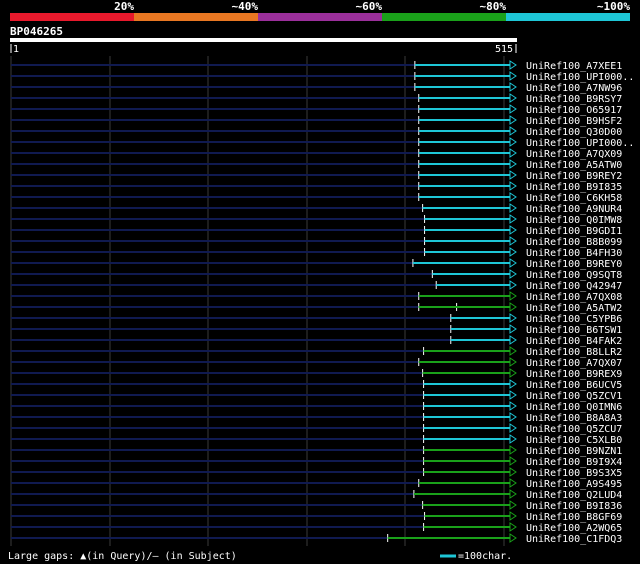  What do you see at coordinates (122, 556) in the screenshot?
I see `gaps-note: Large gaps: ▲(in Query)/– (in Subject)` at bounding box center [122, 556].